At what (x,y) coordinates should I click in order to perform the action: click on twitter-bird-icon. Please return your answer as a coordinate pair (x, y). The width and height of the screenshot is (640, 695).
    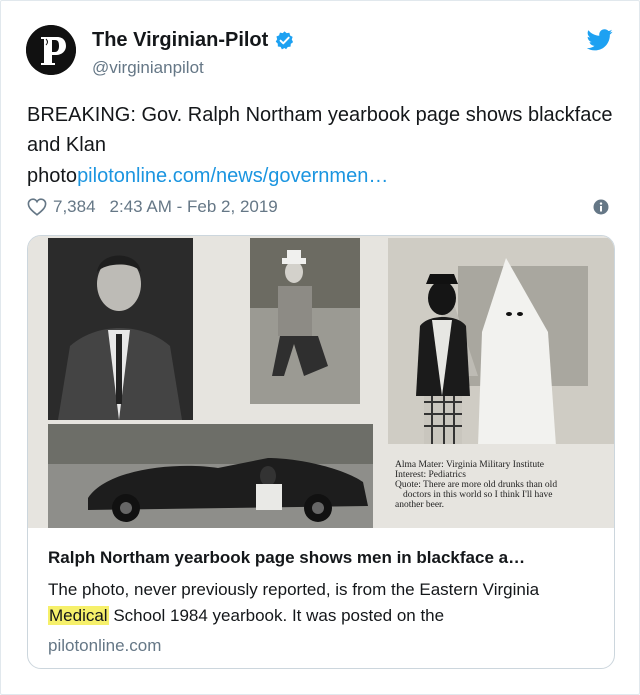
    Looking at the image, I should click on (600, 40).